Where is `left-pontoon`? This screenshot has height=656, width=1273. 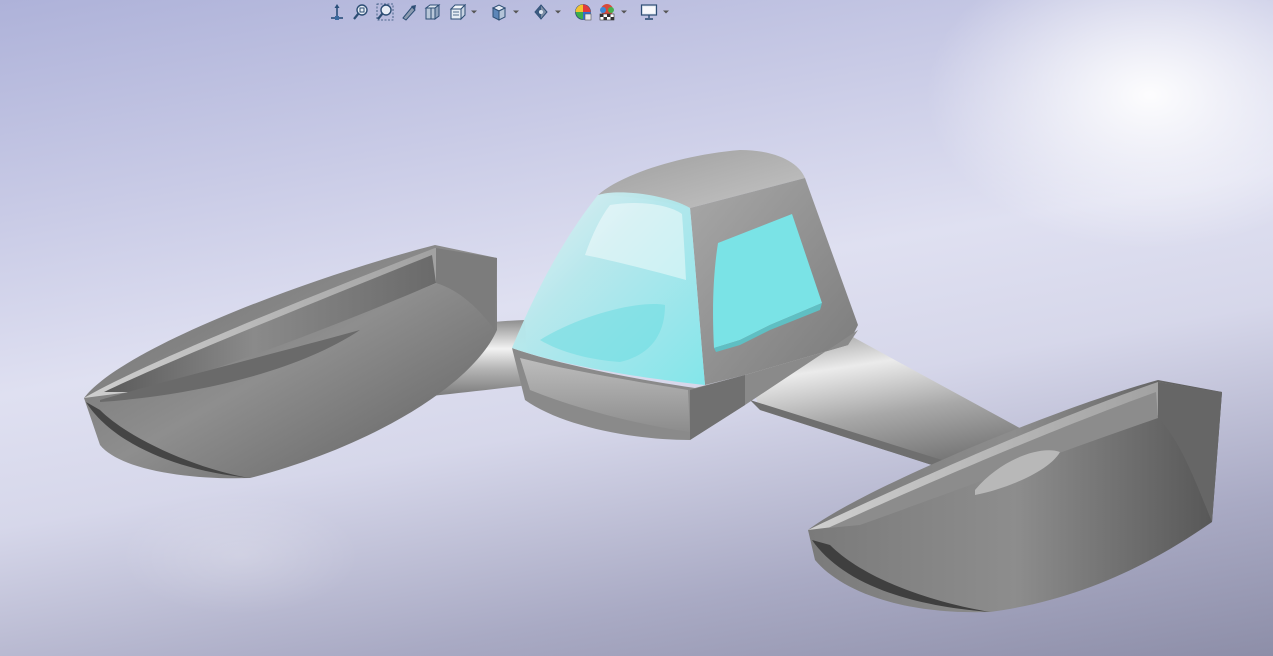 left-pontoon is located at coordinates (290, 362).